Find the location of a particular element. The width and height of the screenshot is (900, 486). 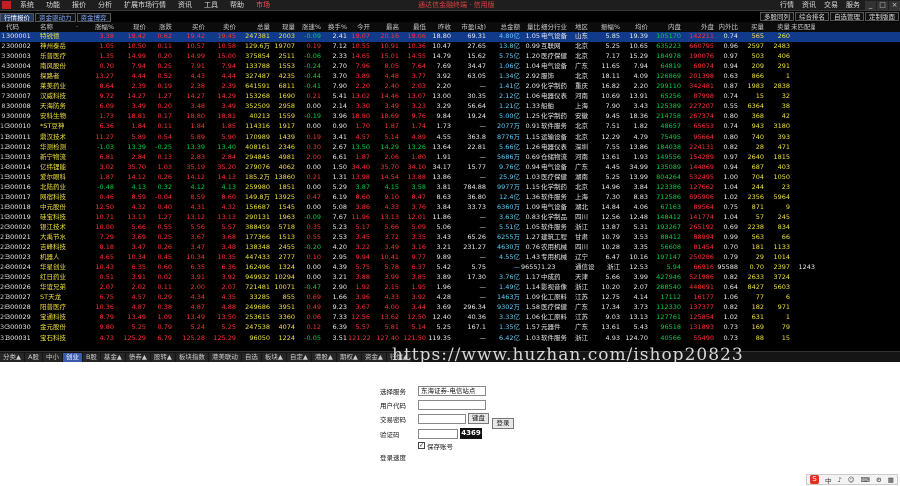

captcha-image: 4369 is located at coordinates (471, 433).